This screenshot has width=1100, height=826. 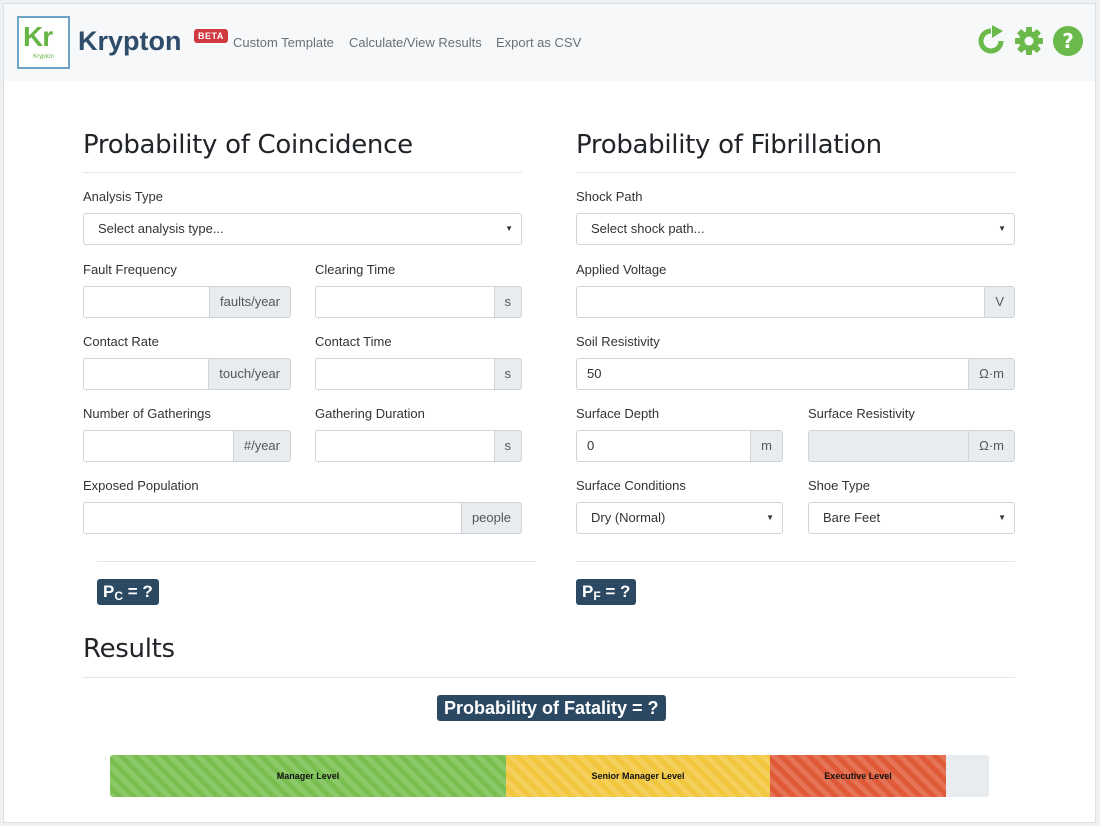 What do you see at coordinates (551, 708) in the screenshot?
I see `fatality-badge: Probability of Fatality = ?` at bounding box center [551, 708].